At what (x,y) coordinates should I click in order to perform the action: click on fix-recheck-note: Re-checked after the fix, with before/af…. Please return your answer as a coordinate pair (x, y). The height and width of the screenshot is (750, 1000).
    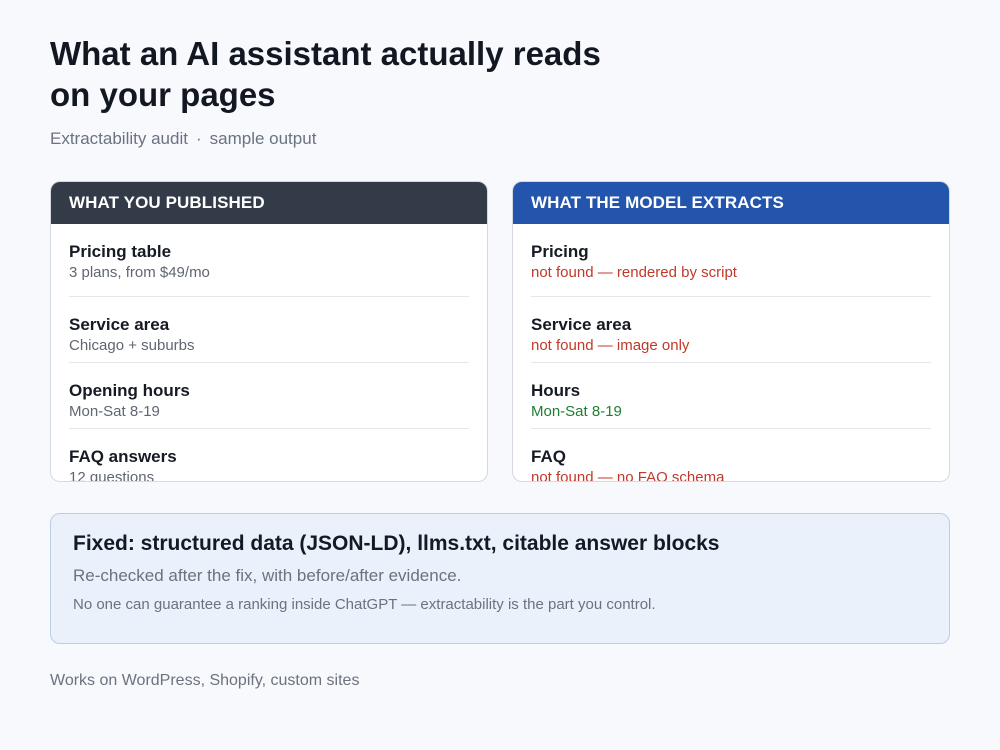
    Looking at the image, I should click on (267, 575).